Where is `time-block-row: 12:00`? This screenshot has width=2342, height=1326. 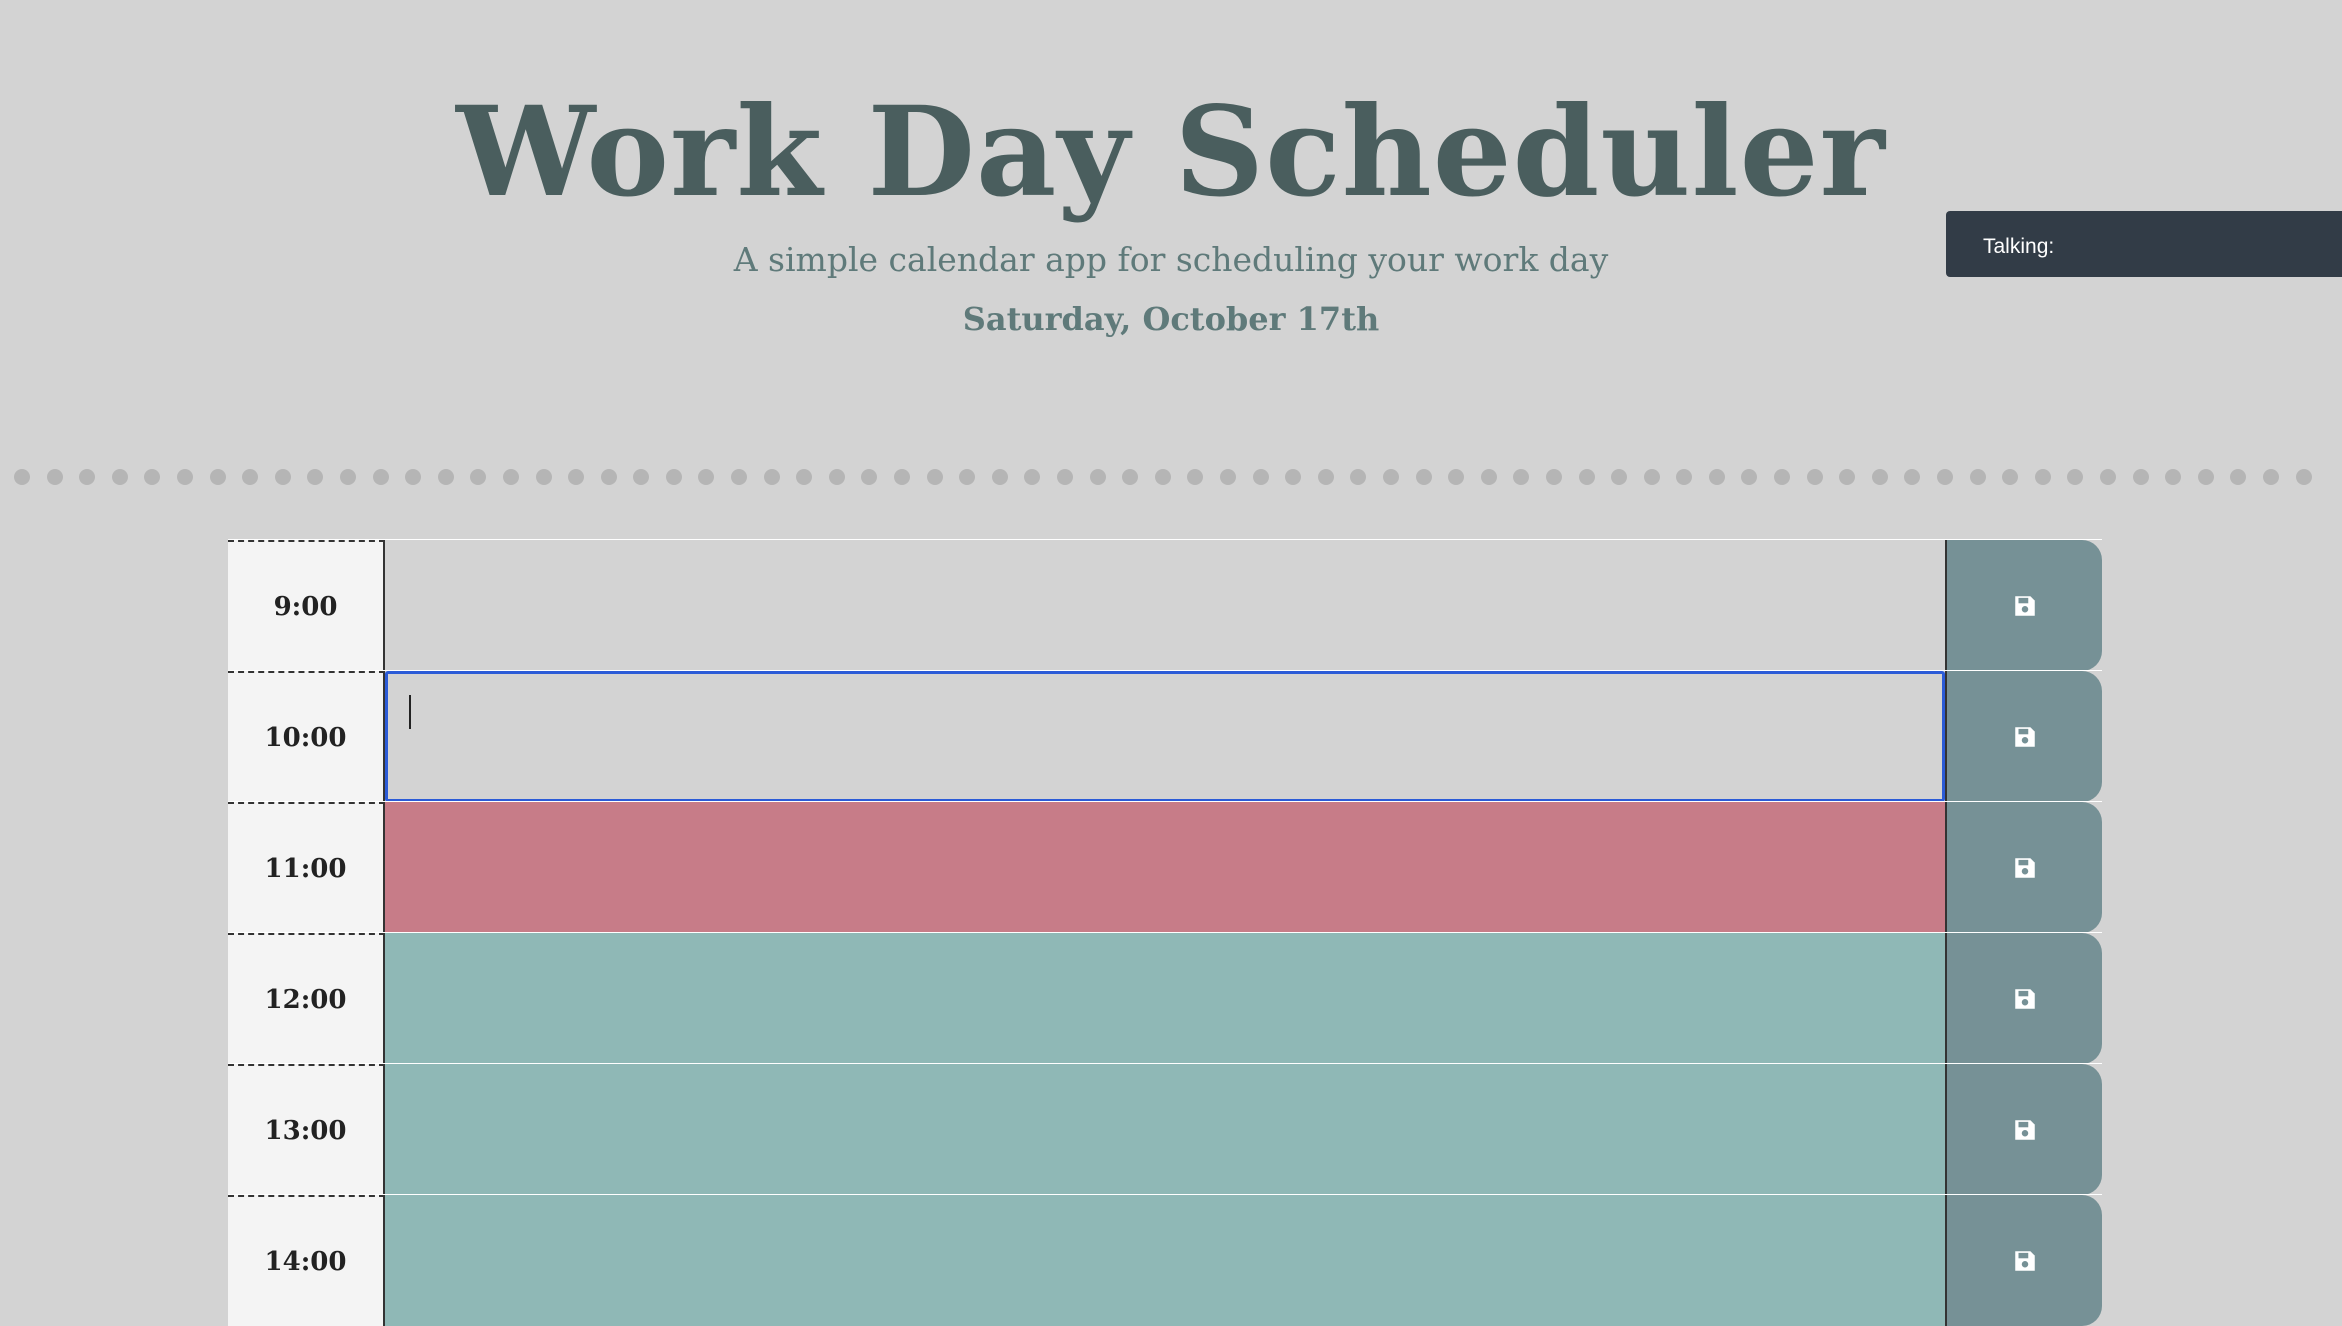
time-block-row: 12:00 is located at coordinates (1165, 998).